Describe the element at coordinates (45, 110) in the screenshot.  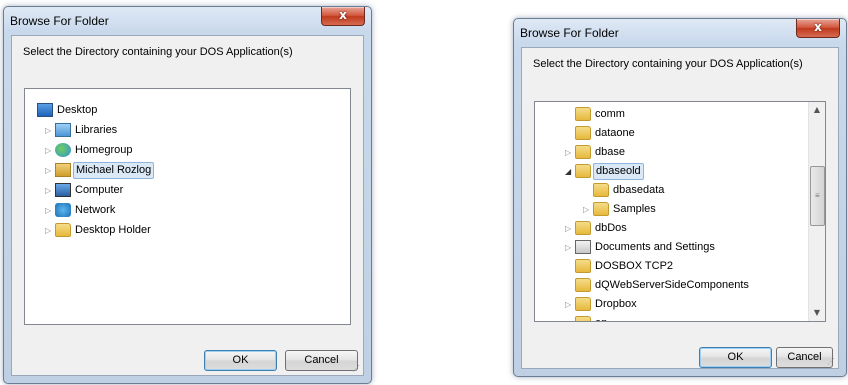
I see `desktop-icon` at that location.